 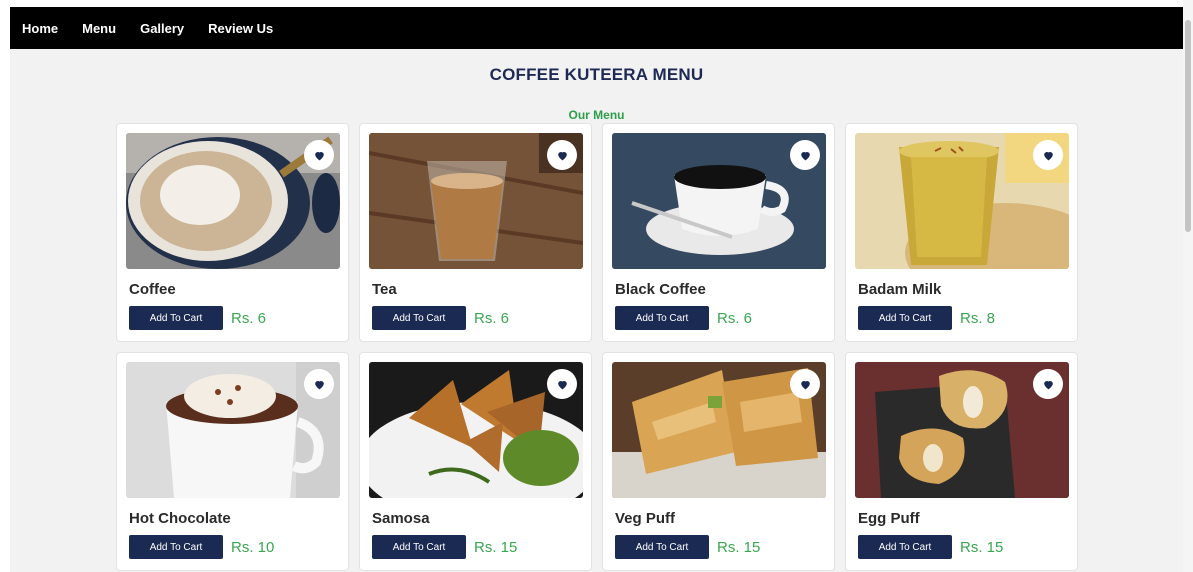 What do you see at coordinates (180, 518) in the screenshot?
I see `item-name: Hot Chocolate` at bounding box center [180, 518].